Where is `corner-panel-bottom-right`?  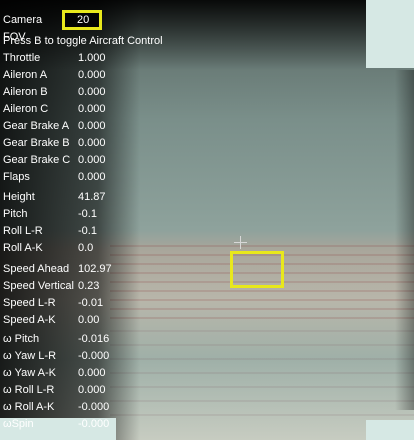 corner-panel-bottom-right is located at coordinates (390, 430).